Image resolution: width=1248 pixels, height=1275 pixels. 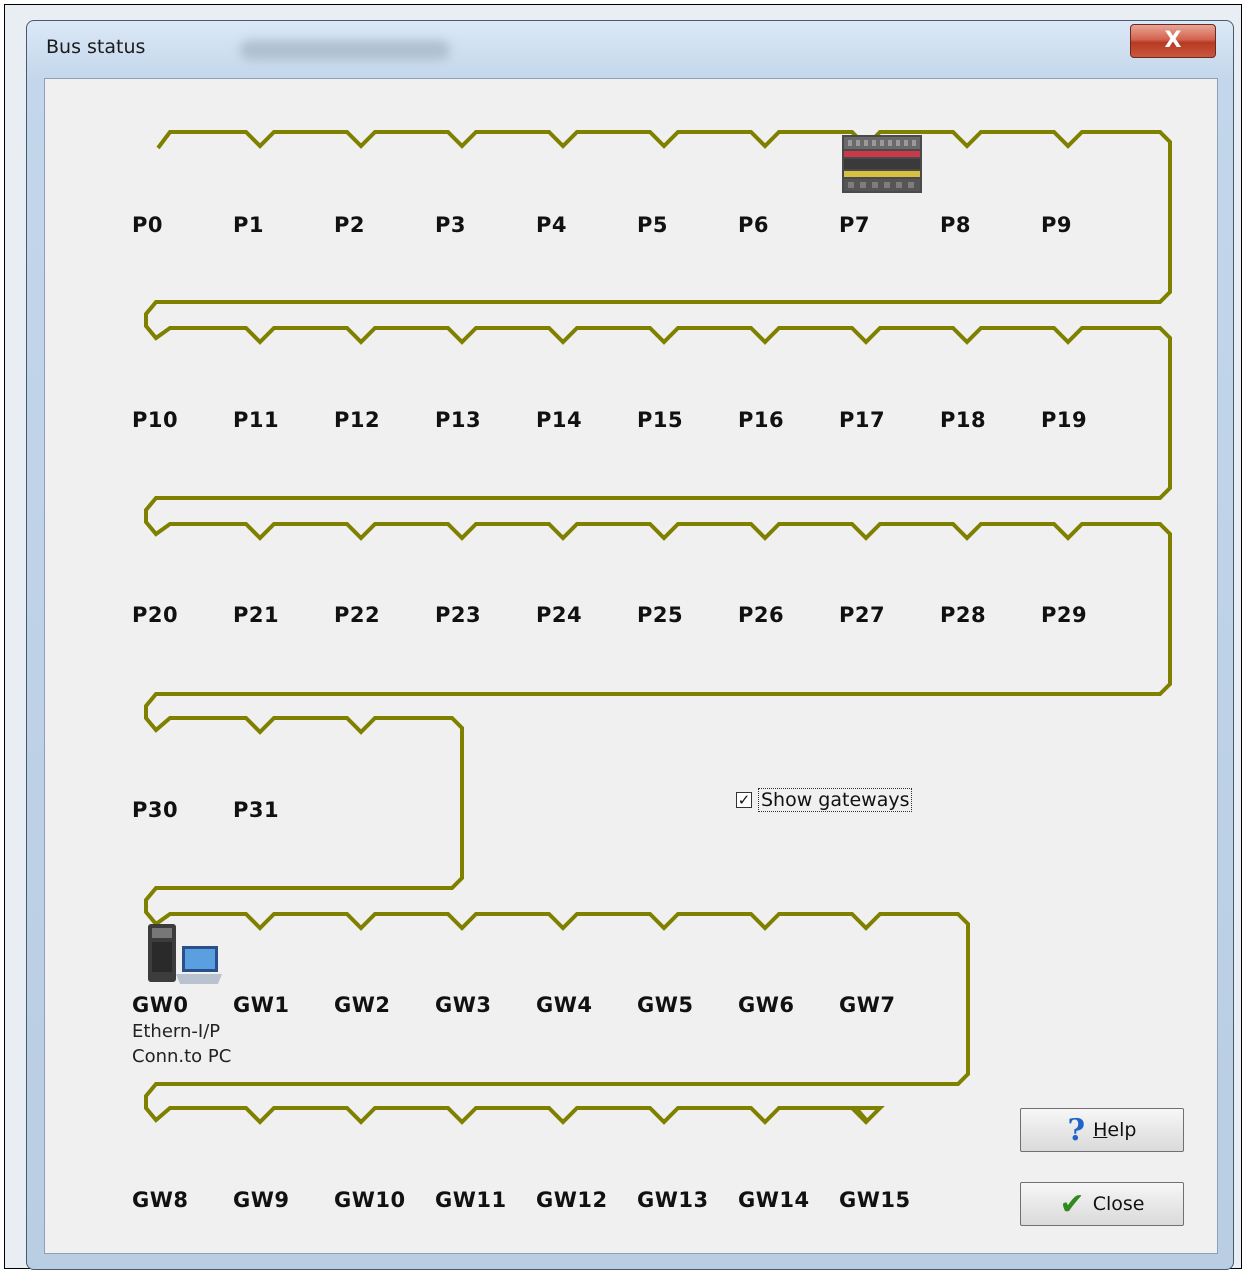 What do you see at coordinates (256, 615) in the screenshot?
I see `node-label-p21: P21` at bounding box center [256, 615].